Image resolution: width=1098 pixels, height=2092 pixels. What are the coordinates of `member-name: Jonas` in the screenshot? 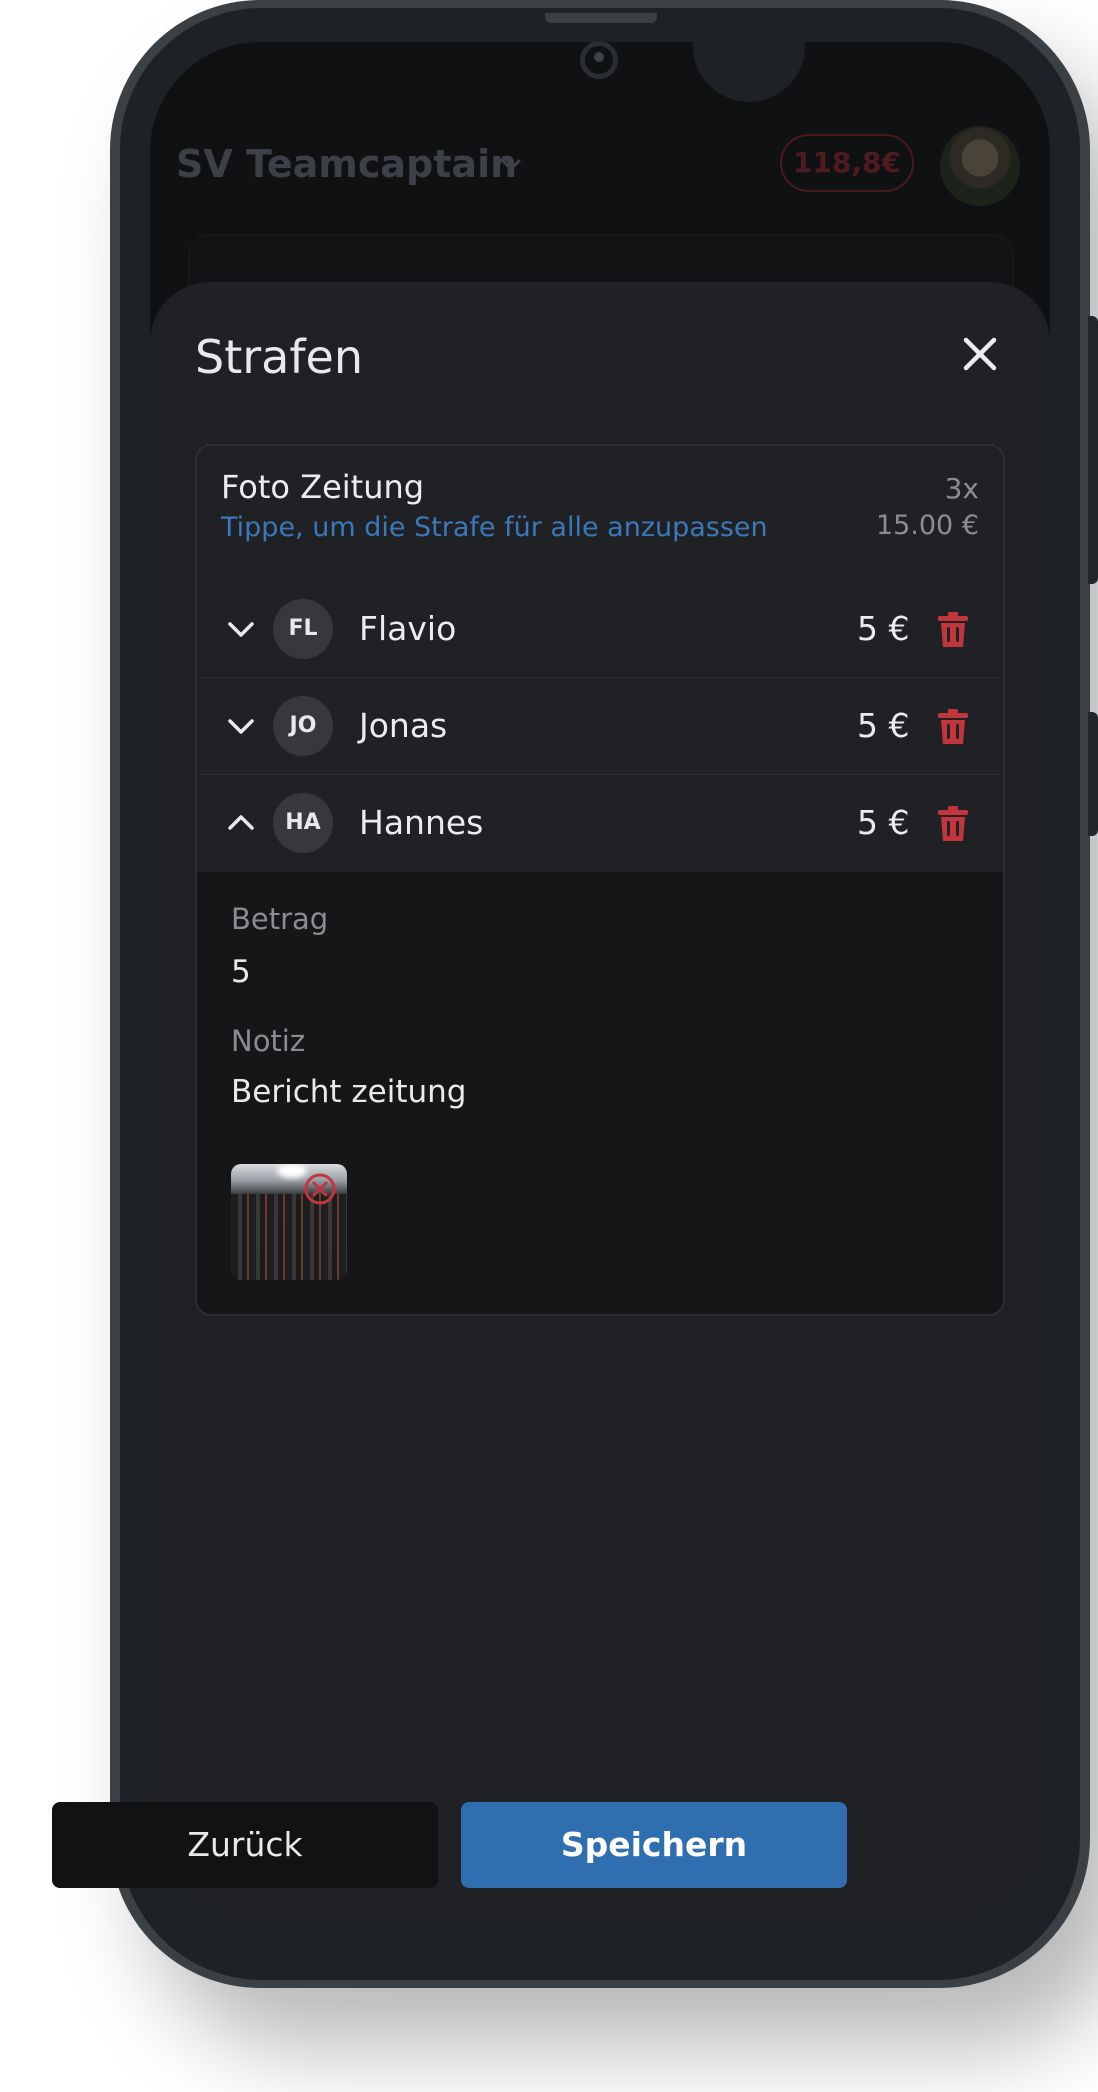 It's located at (403, 725).